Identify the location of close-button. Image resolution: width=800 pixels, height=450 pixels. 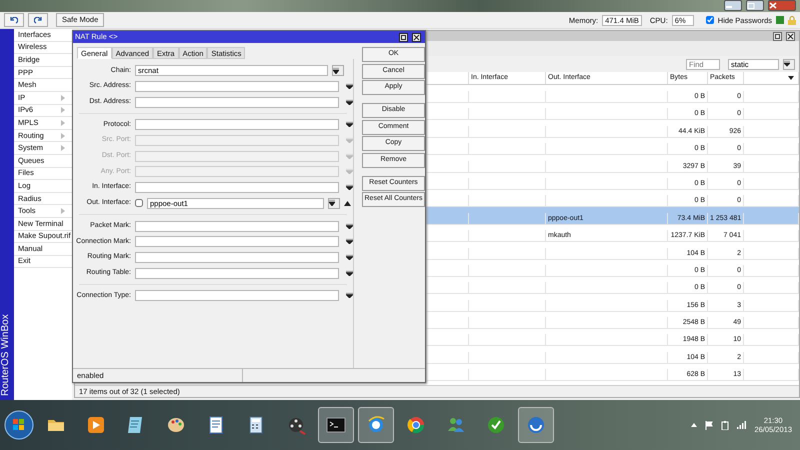
(782, 5).